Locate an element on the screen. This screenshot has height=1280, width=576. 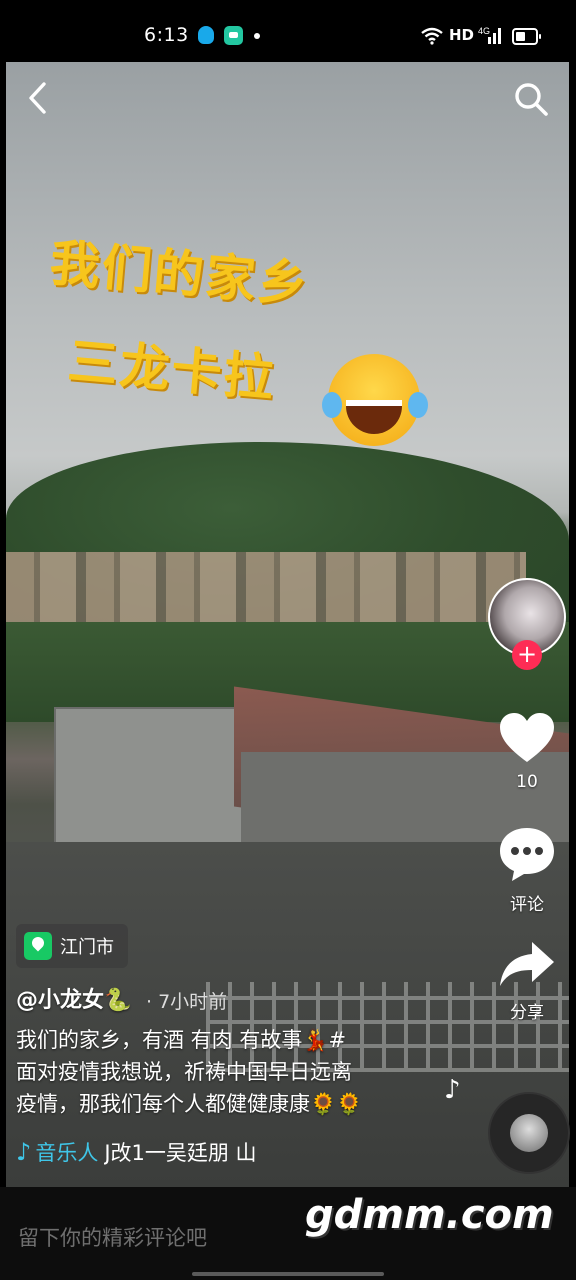
share-label: 分享 is located at coordinates (527, 1013).